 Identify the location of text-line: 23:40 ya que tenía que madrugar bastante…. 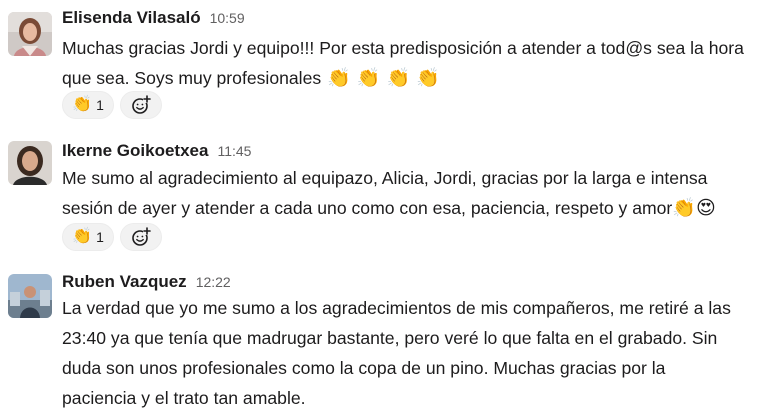
(390, 338).